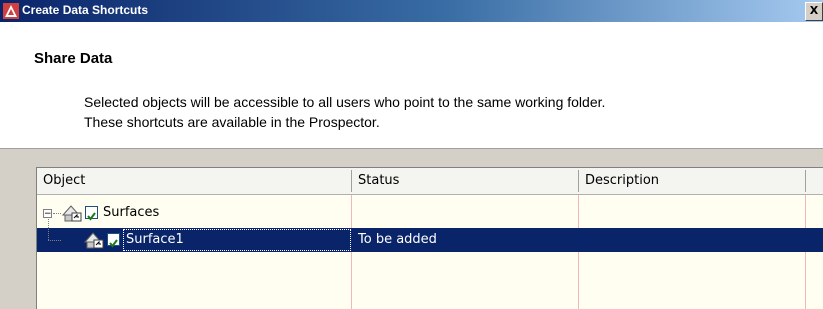  What do you see at coordinates (692, 181) in the screenshot?
I see `column-header-description: Description` at bounding box center [692, 181].